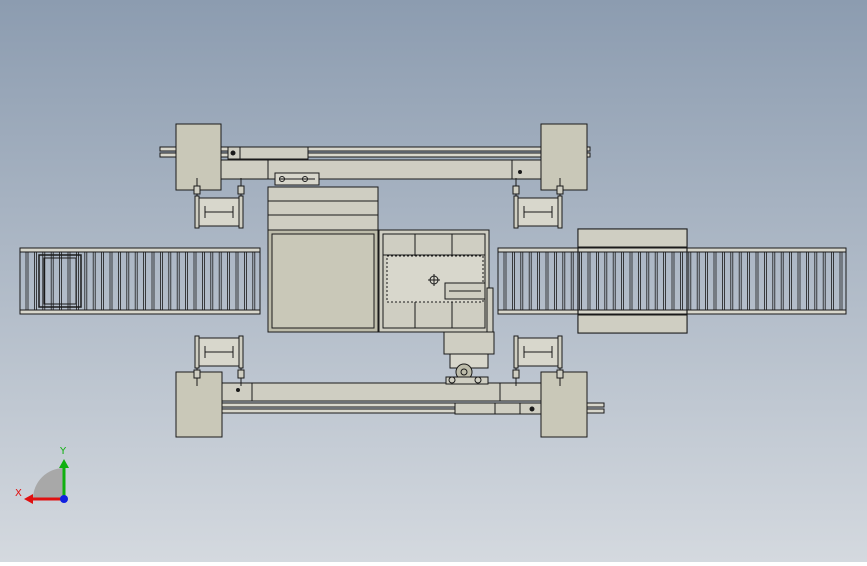  Describe the element at coordinates (564, 404) in the screenshot. I see `bottom-right-end-block` at that location.